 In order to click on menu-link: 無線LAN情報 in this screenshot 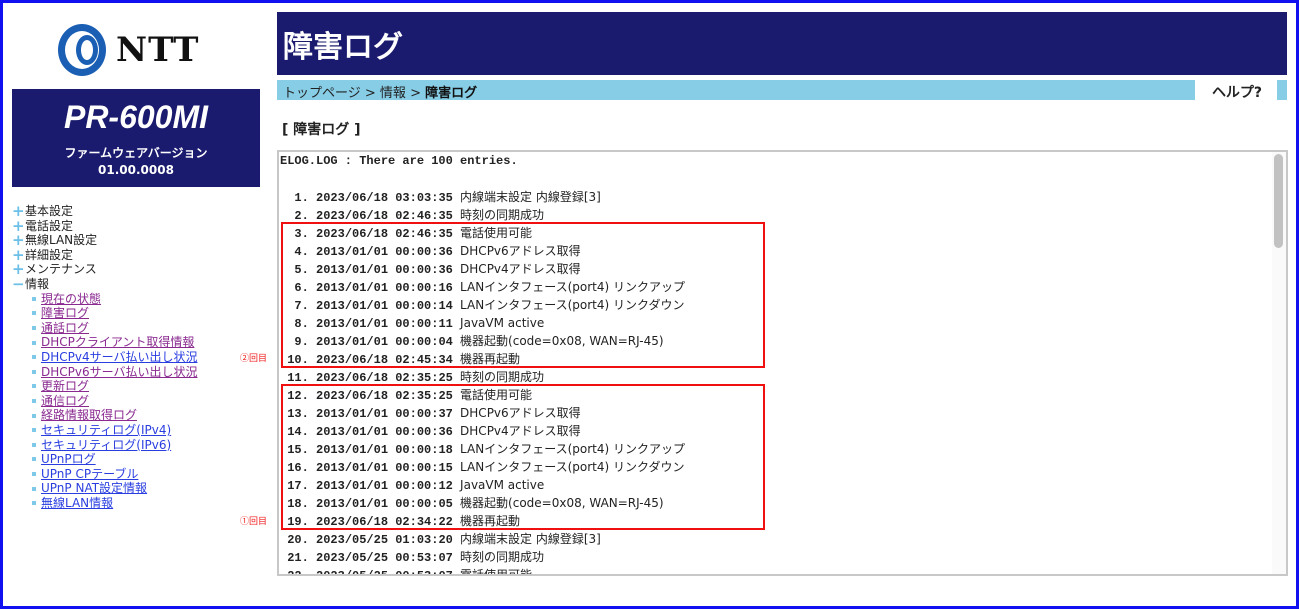, I will do `click(77, 503)`.